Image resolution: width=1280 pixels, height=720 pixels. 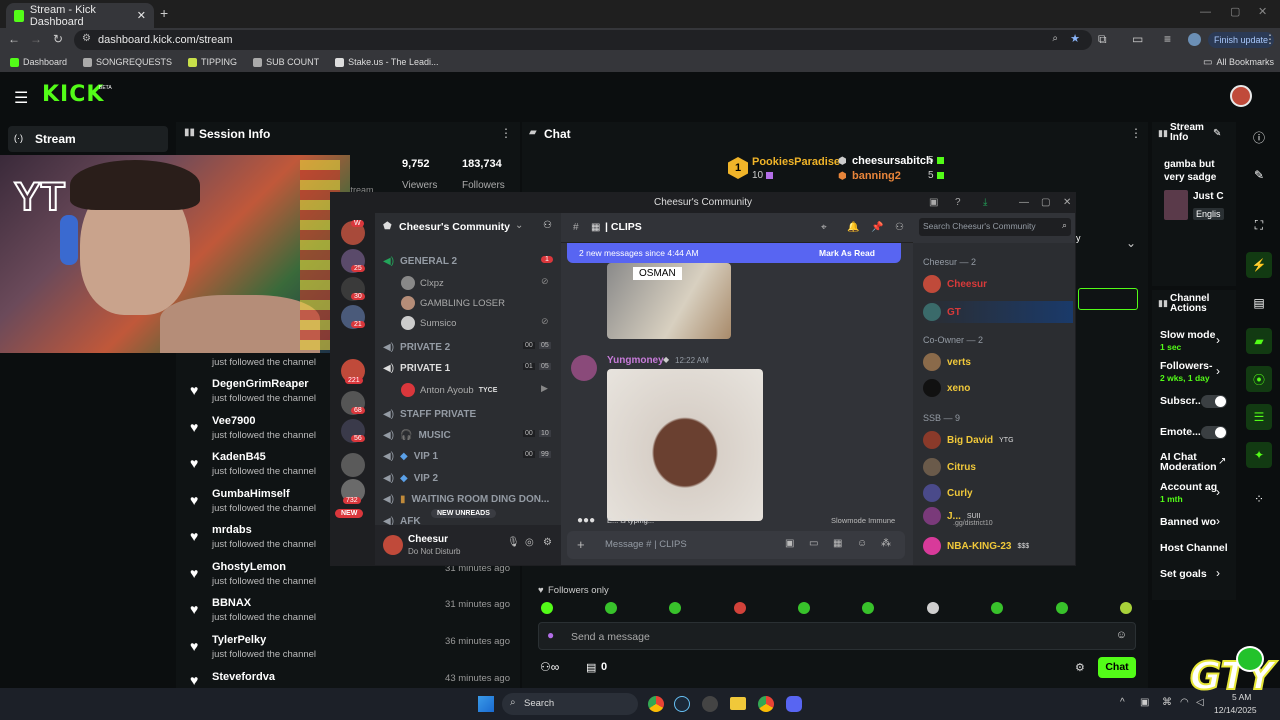 What do you see at coordinates (1259, 265) in the screenshot?
I see `lightning-icon: ⚡` at bounding box center [1259, 265].